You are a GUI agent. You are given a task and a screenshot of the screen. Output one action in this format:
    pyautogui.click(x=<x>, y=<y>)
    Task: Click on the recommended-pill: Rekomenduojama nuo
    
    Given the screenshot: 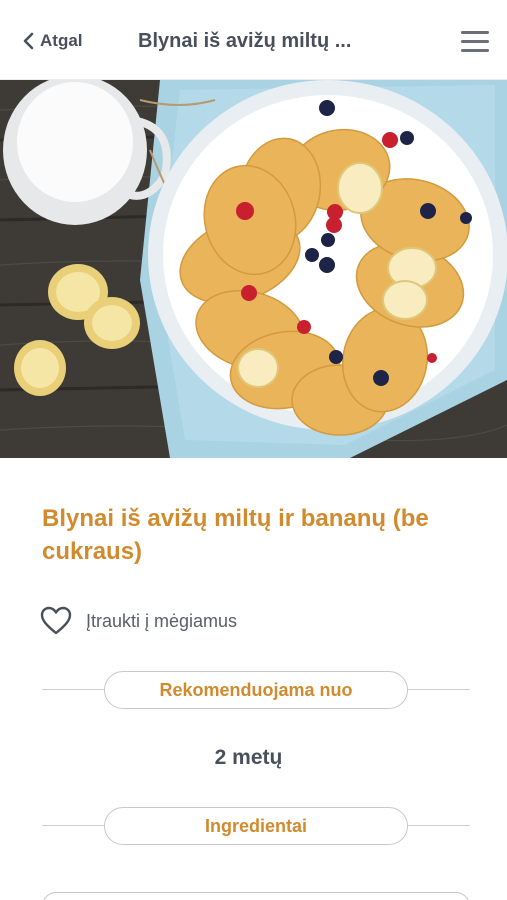 What is the action you would take?
    pyautogui.click(x=256, y=690)
    